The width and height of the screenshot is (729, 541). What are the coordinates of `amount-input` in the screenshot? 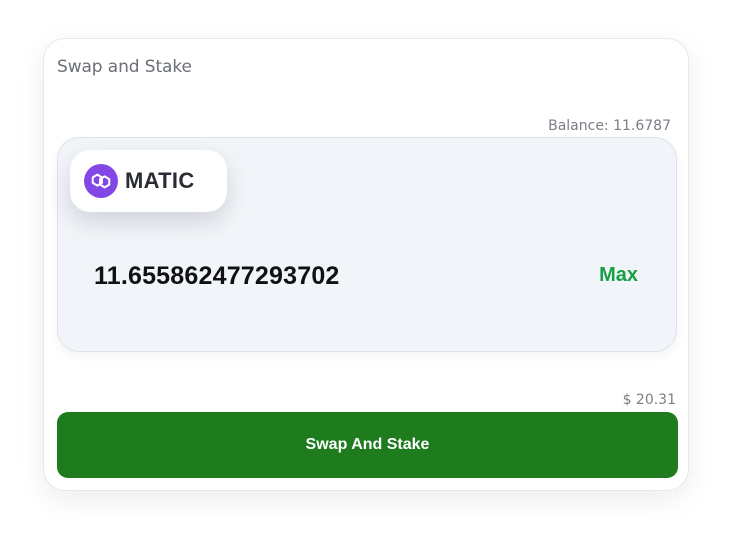 It's located at (324, 276).